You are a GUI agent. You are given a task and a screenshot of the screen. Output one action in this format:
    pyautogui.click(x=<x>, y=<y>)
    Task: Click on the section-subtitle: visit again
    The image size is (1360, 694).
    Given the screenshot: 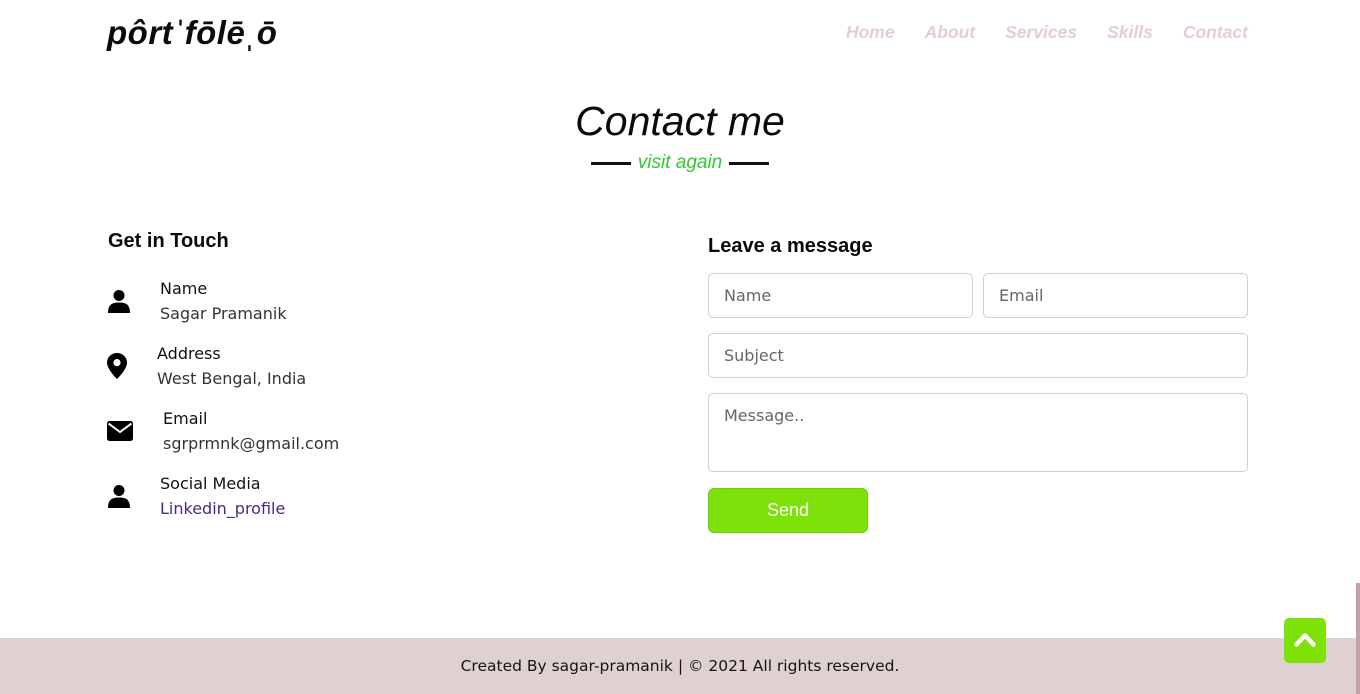 What is the action you would take?
    pyautogui.click(x=680, y=162)
    